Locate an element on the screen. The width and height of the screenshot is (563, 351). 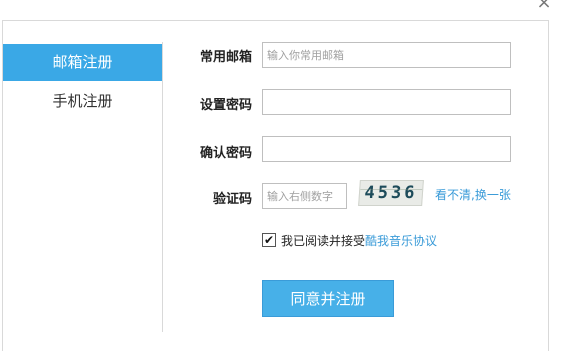
captcha-label: 验证码 is located at coordinates (232, 199).